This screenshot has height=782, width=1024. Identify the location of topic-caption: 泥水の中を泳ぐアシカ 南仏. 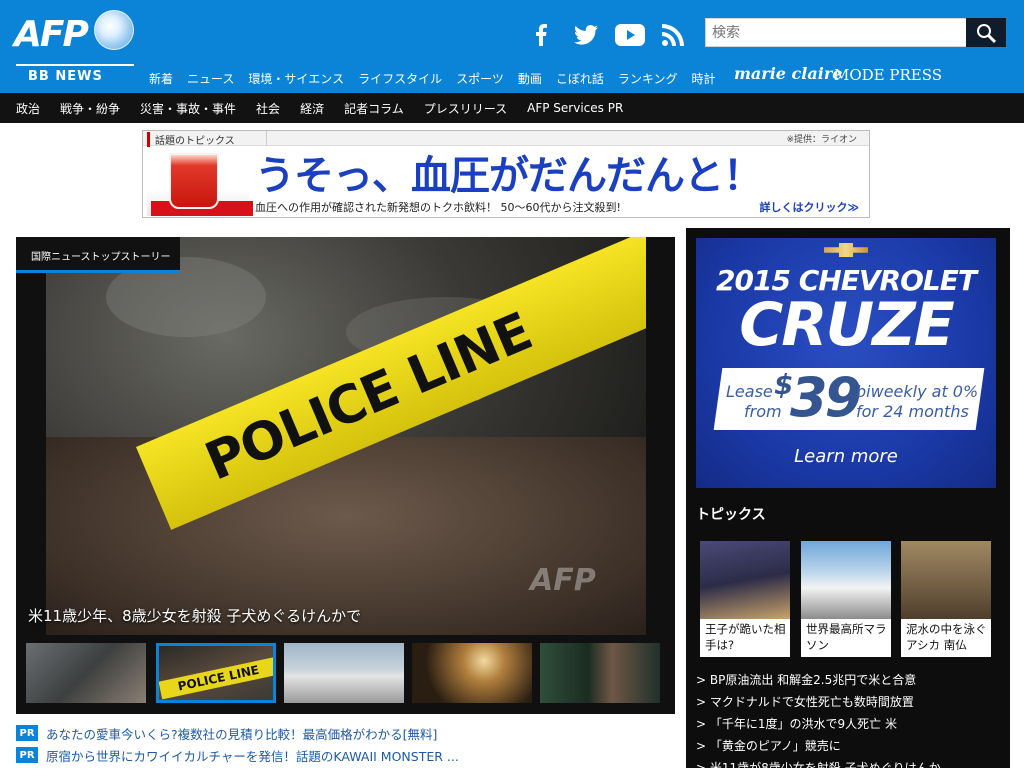
(947, 638).